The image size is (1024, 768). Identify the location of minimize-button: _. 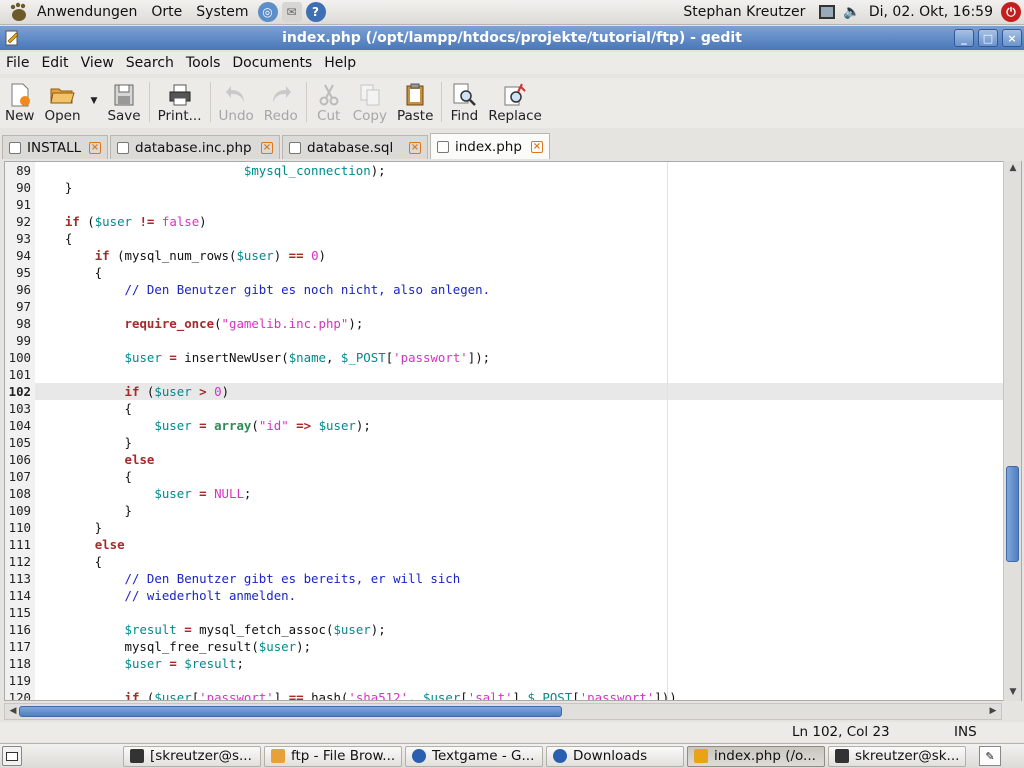
(964, 38).